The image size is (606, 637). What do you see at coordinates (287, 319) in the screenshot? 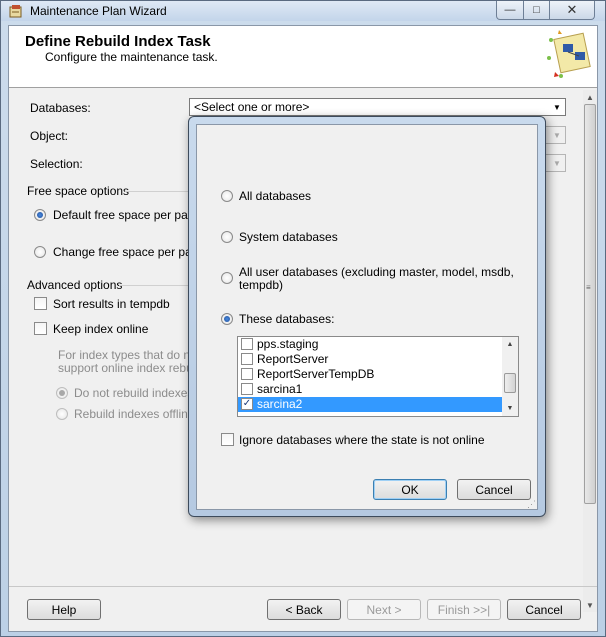
I see `these-databases-label: These databases:` at bounding box center [287, 319].